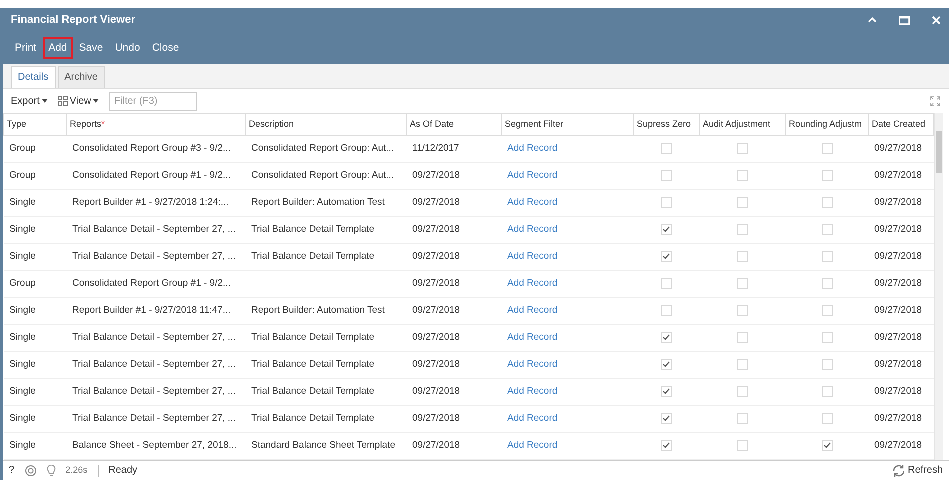  Describe the element at coordinates (917, 470) in the screenshot. I see `refresh-button: Refresh` at that location.